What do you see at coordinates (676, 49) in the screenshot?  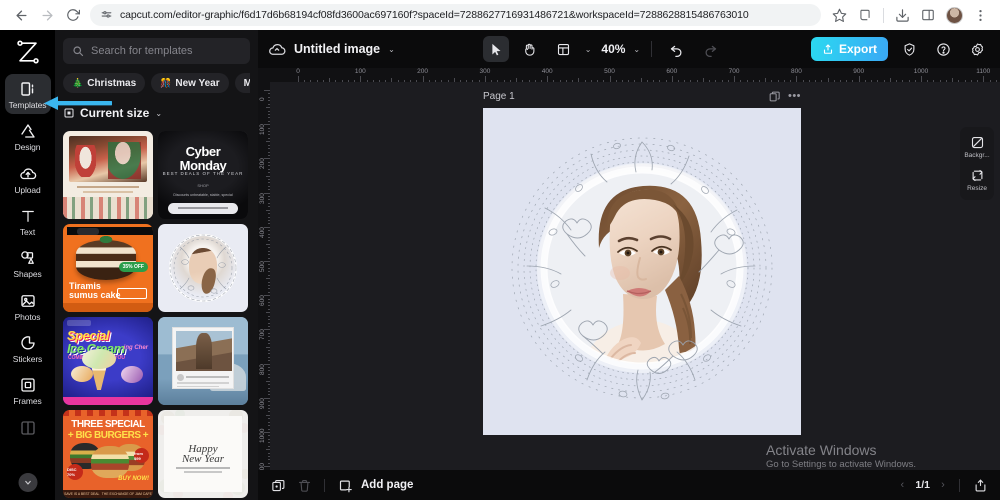 I see `undo-arrow-icon` at bounding box center [676, 49].